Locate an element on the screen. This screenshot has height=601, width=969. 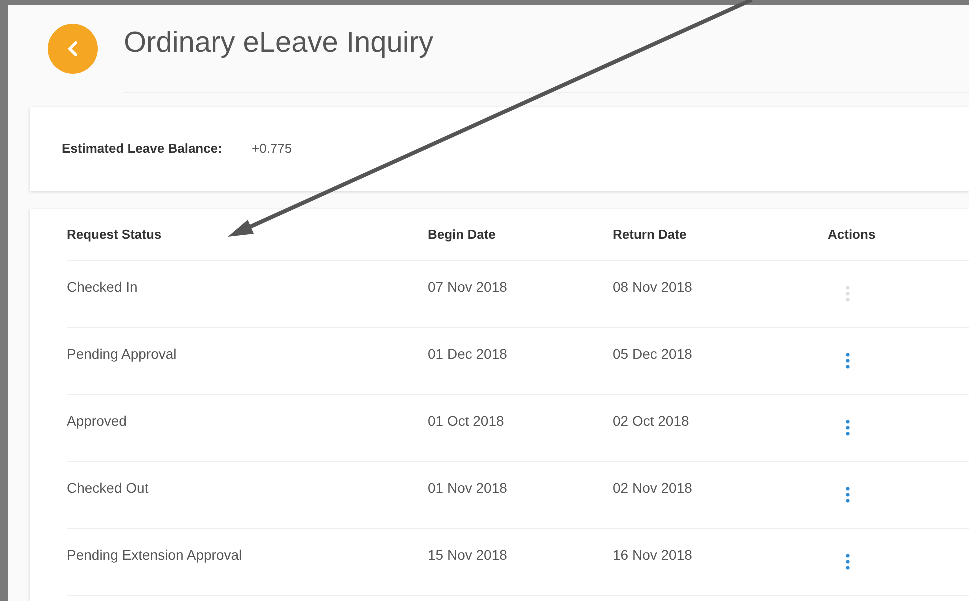
balance-value: +0.775 is located at coordinates (272, 149).